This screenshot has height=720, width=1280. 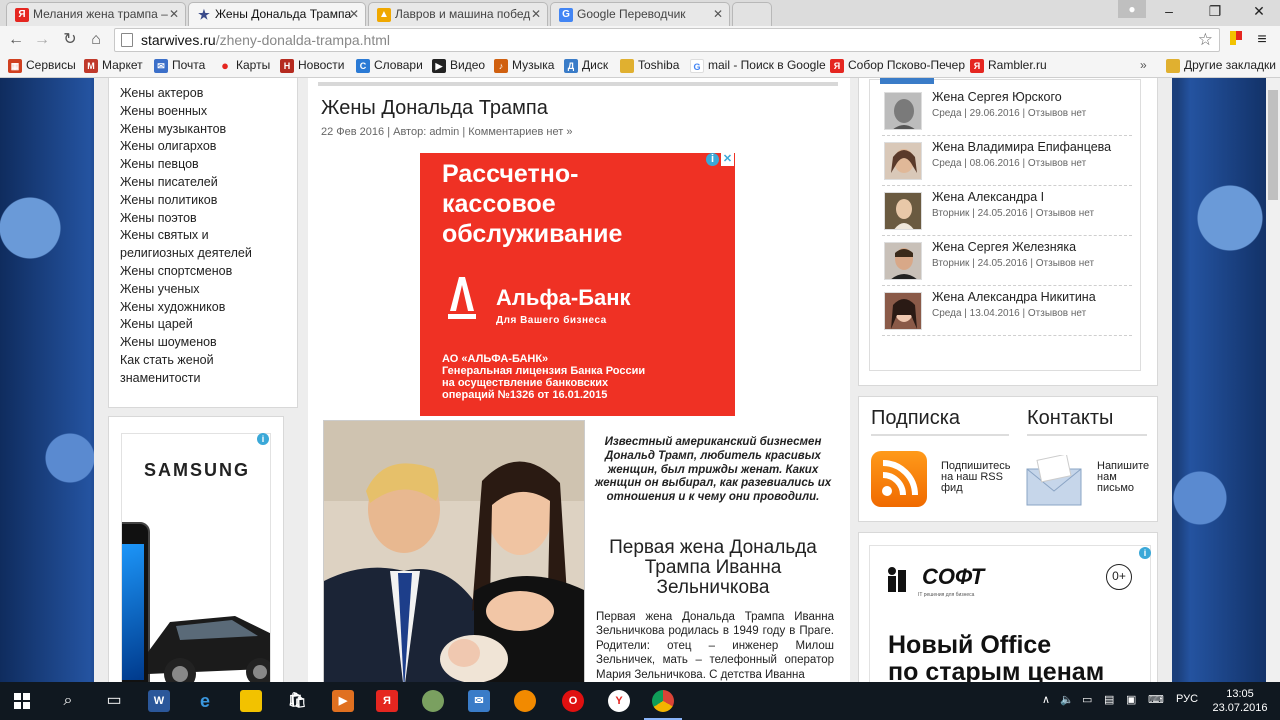 What do you see at coordinates (203, 201) in the screenshot?
I see `category-link: Жены политиков` at bounding box center [203, 201].